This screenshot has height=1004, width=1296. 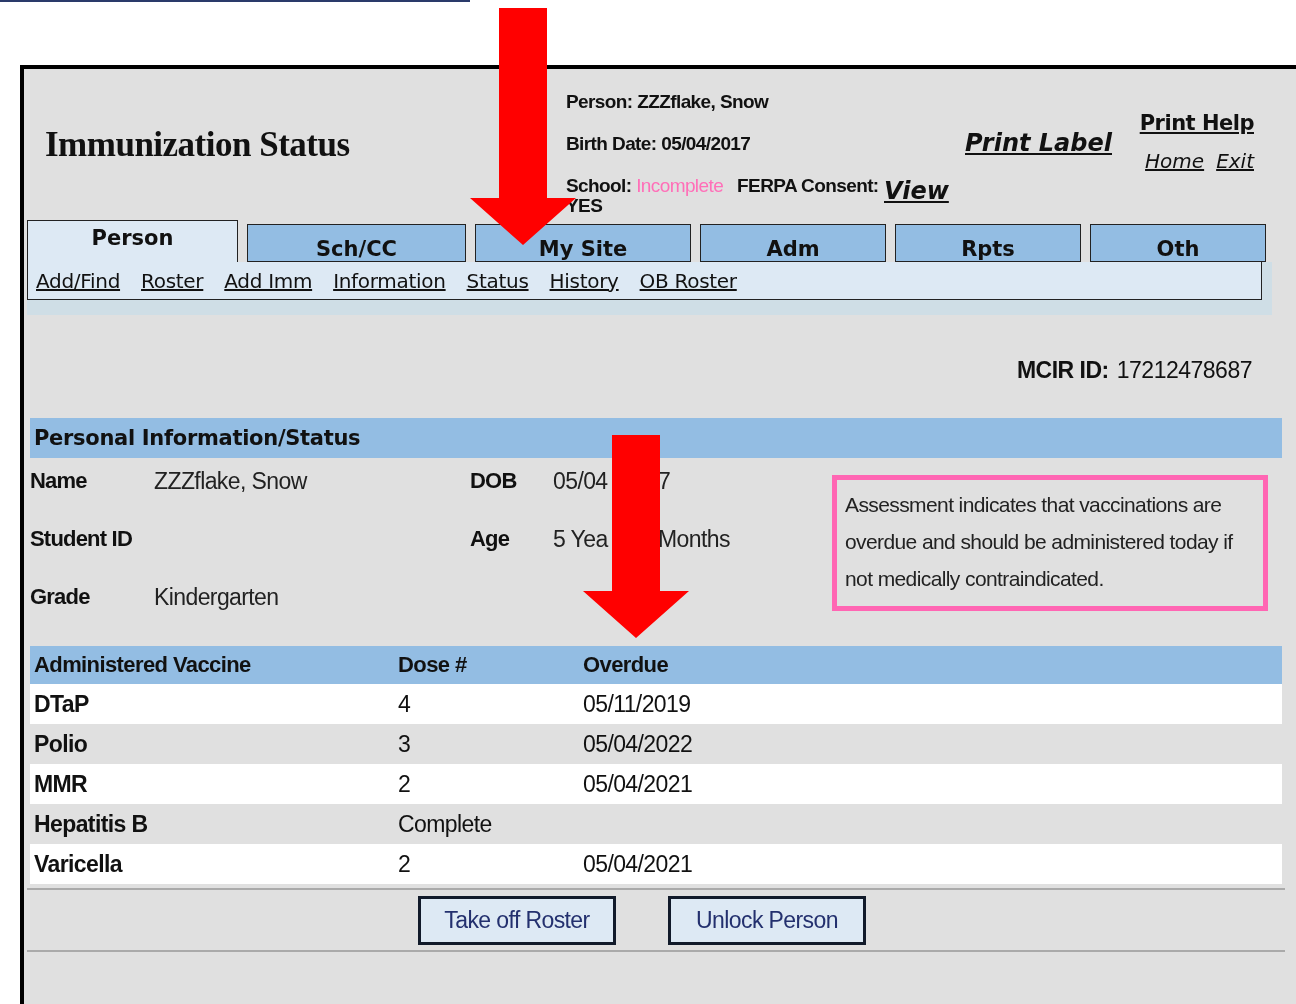 What do you see at coordinates (585, 206) in the screenshot?
I see `ferpa-value: YES` at bounding box center [585, 206].